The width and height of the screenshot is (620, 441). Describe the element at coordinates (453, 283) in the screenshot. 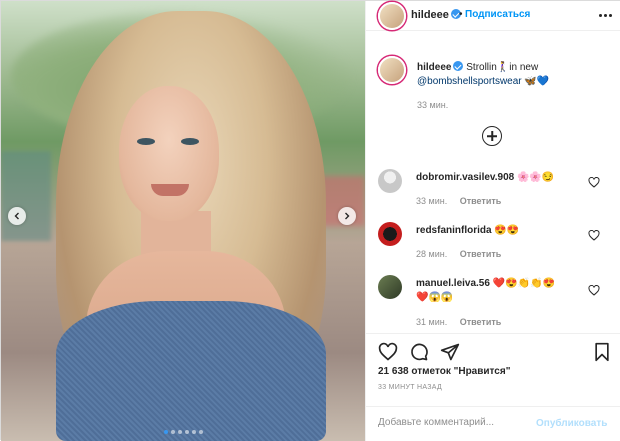

I see `comment-username: manuel.leiva.56` at that location.